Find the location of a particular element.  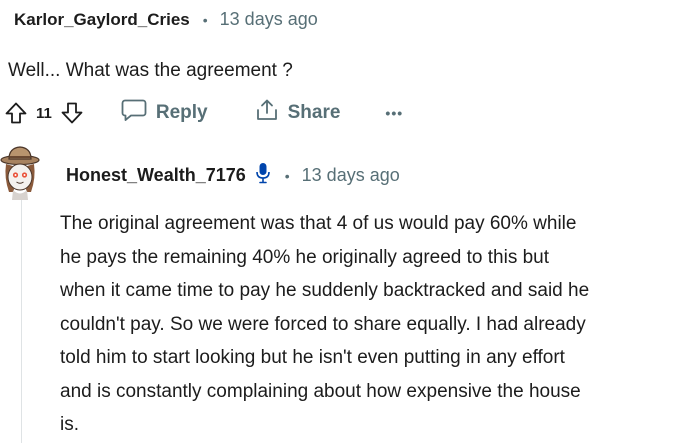

avatar is located at coordinates (22, 171).